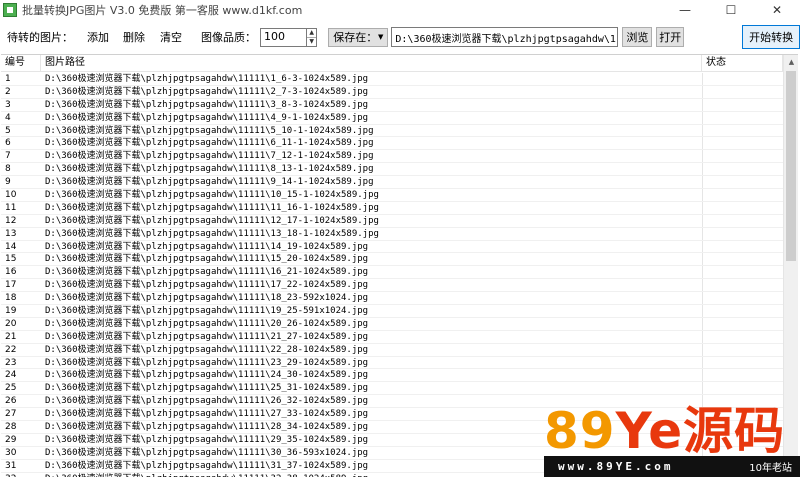  I want to click on row-number: 1, so click(8, 79).